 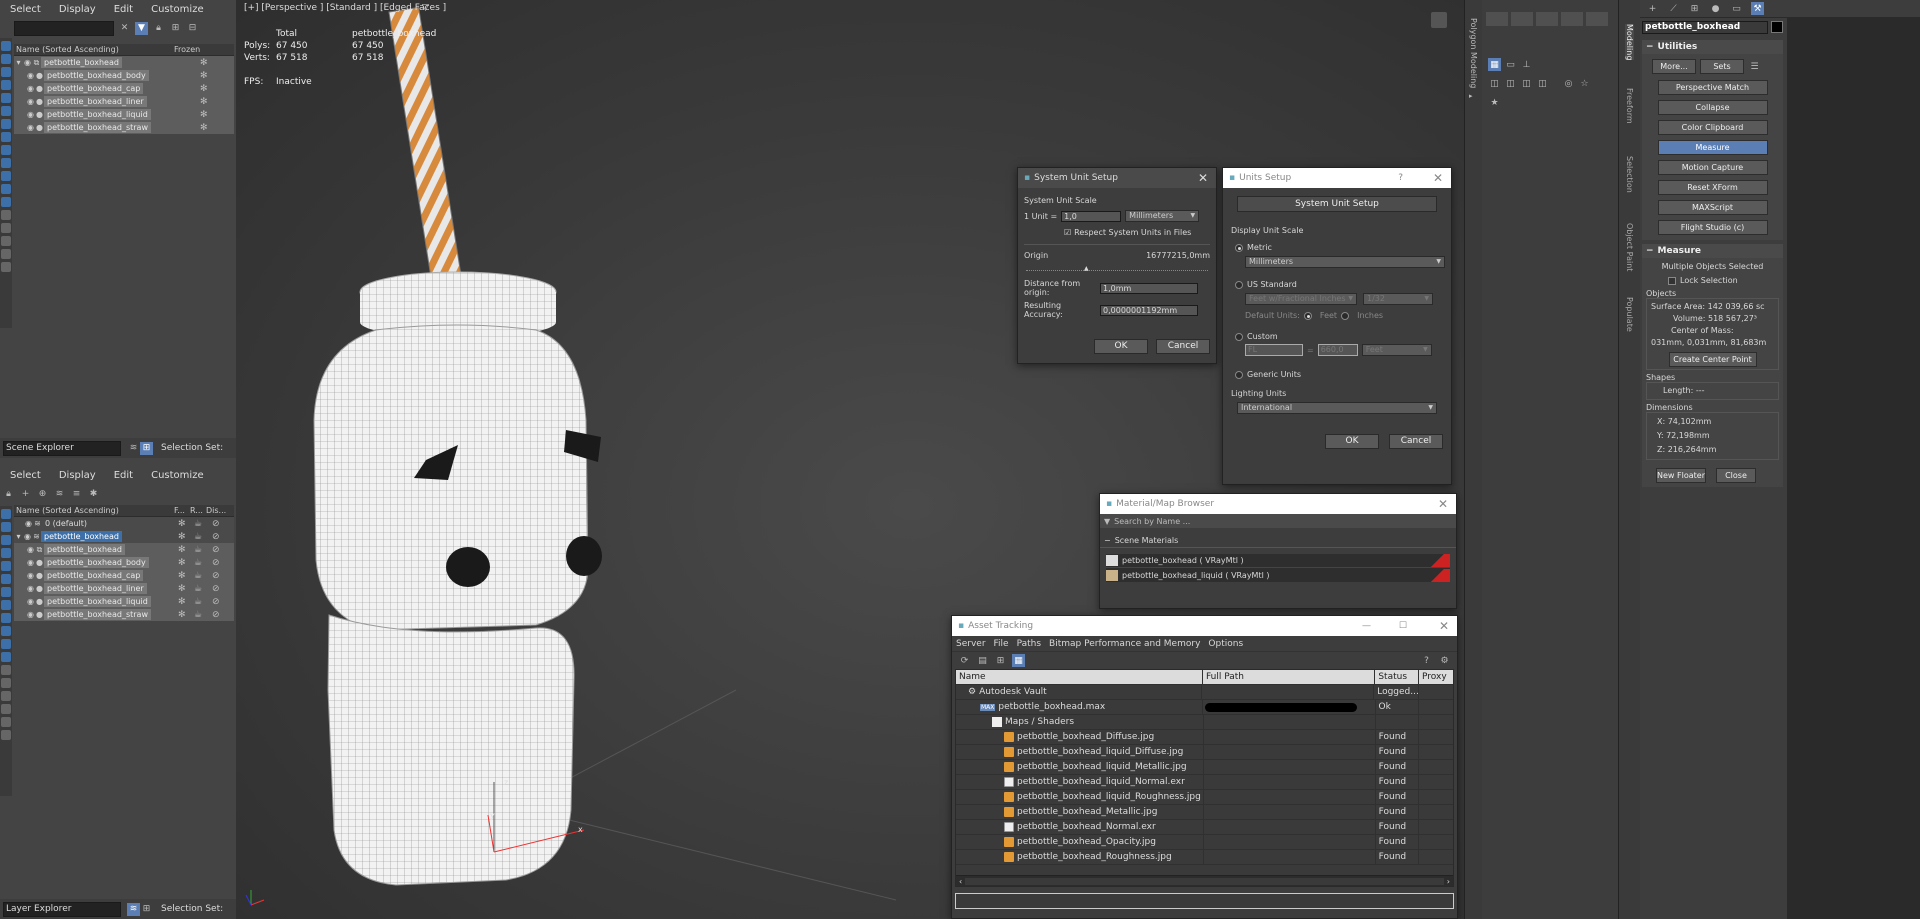 I want to click on scroll-left-icon: ‹, so click(x=960, y=881).